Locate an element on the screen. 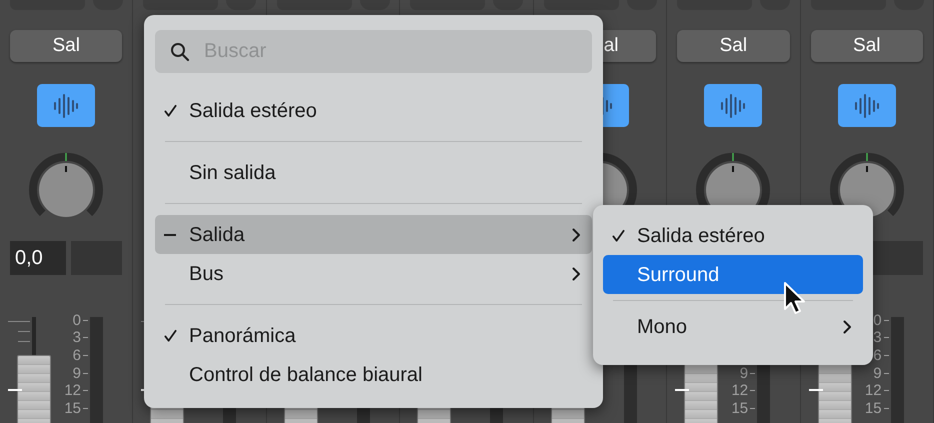  menu-item: Salida is located at coordinates (373, 234).